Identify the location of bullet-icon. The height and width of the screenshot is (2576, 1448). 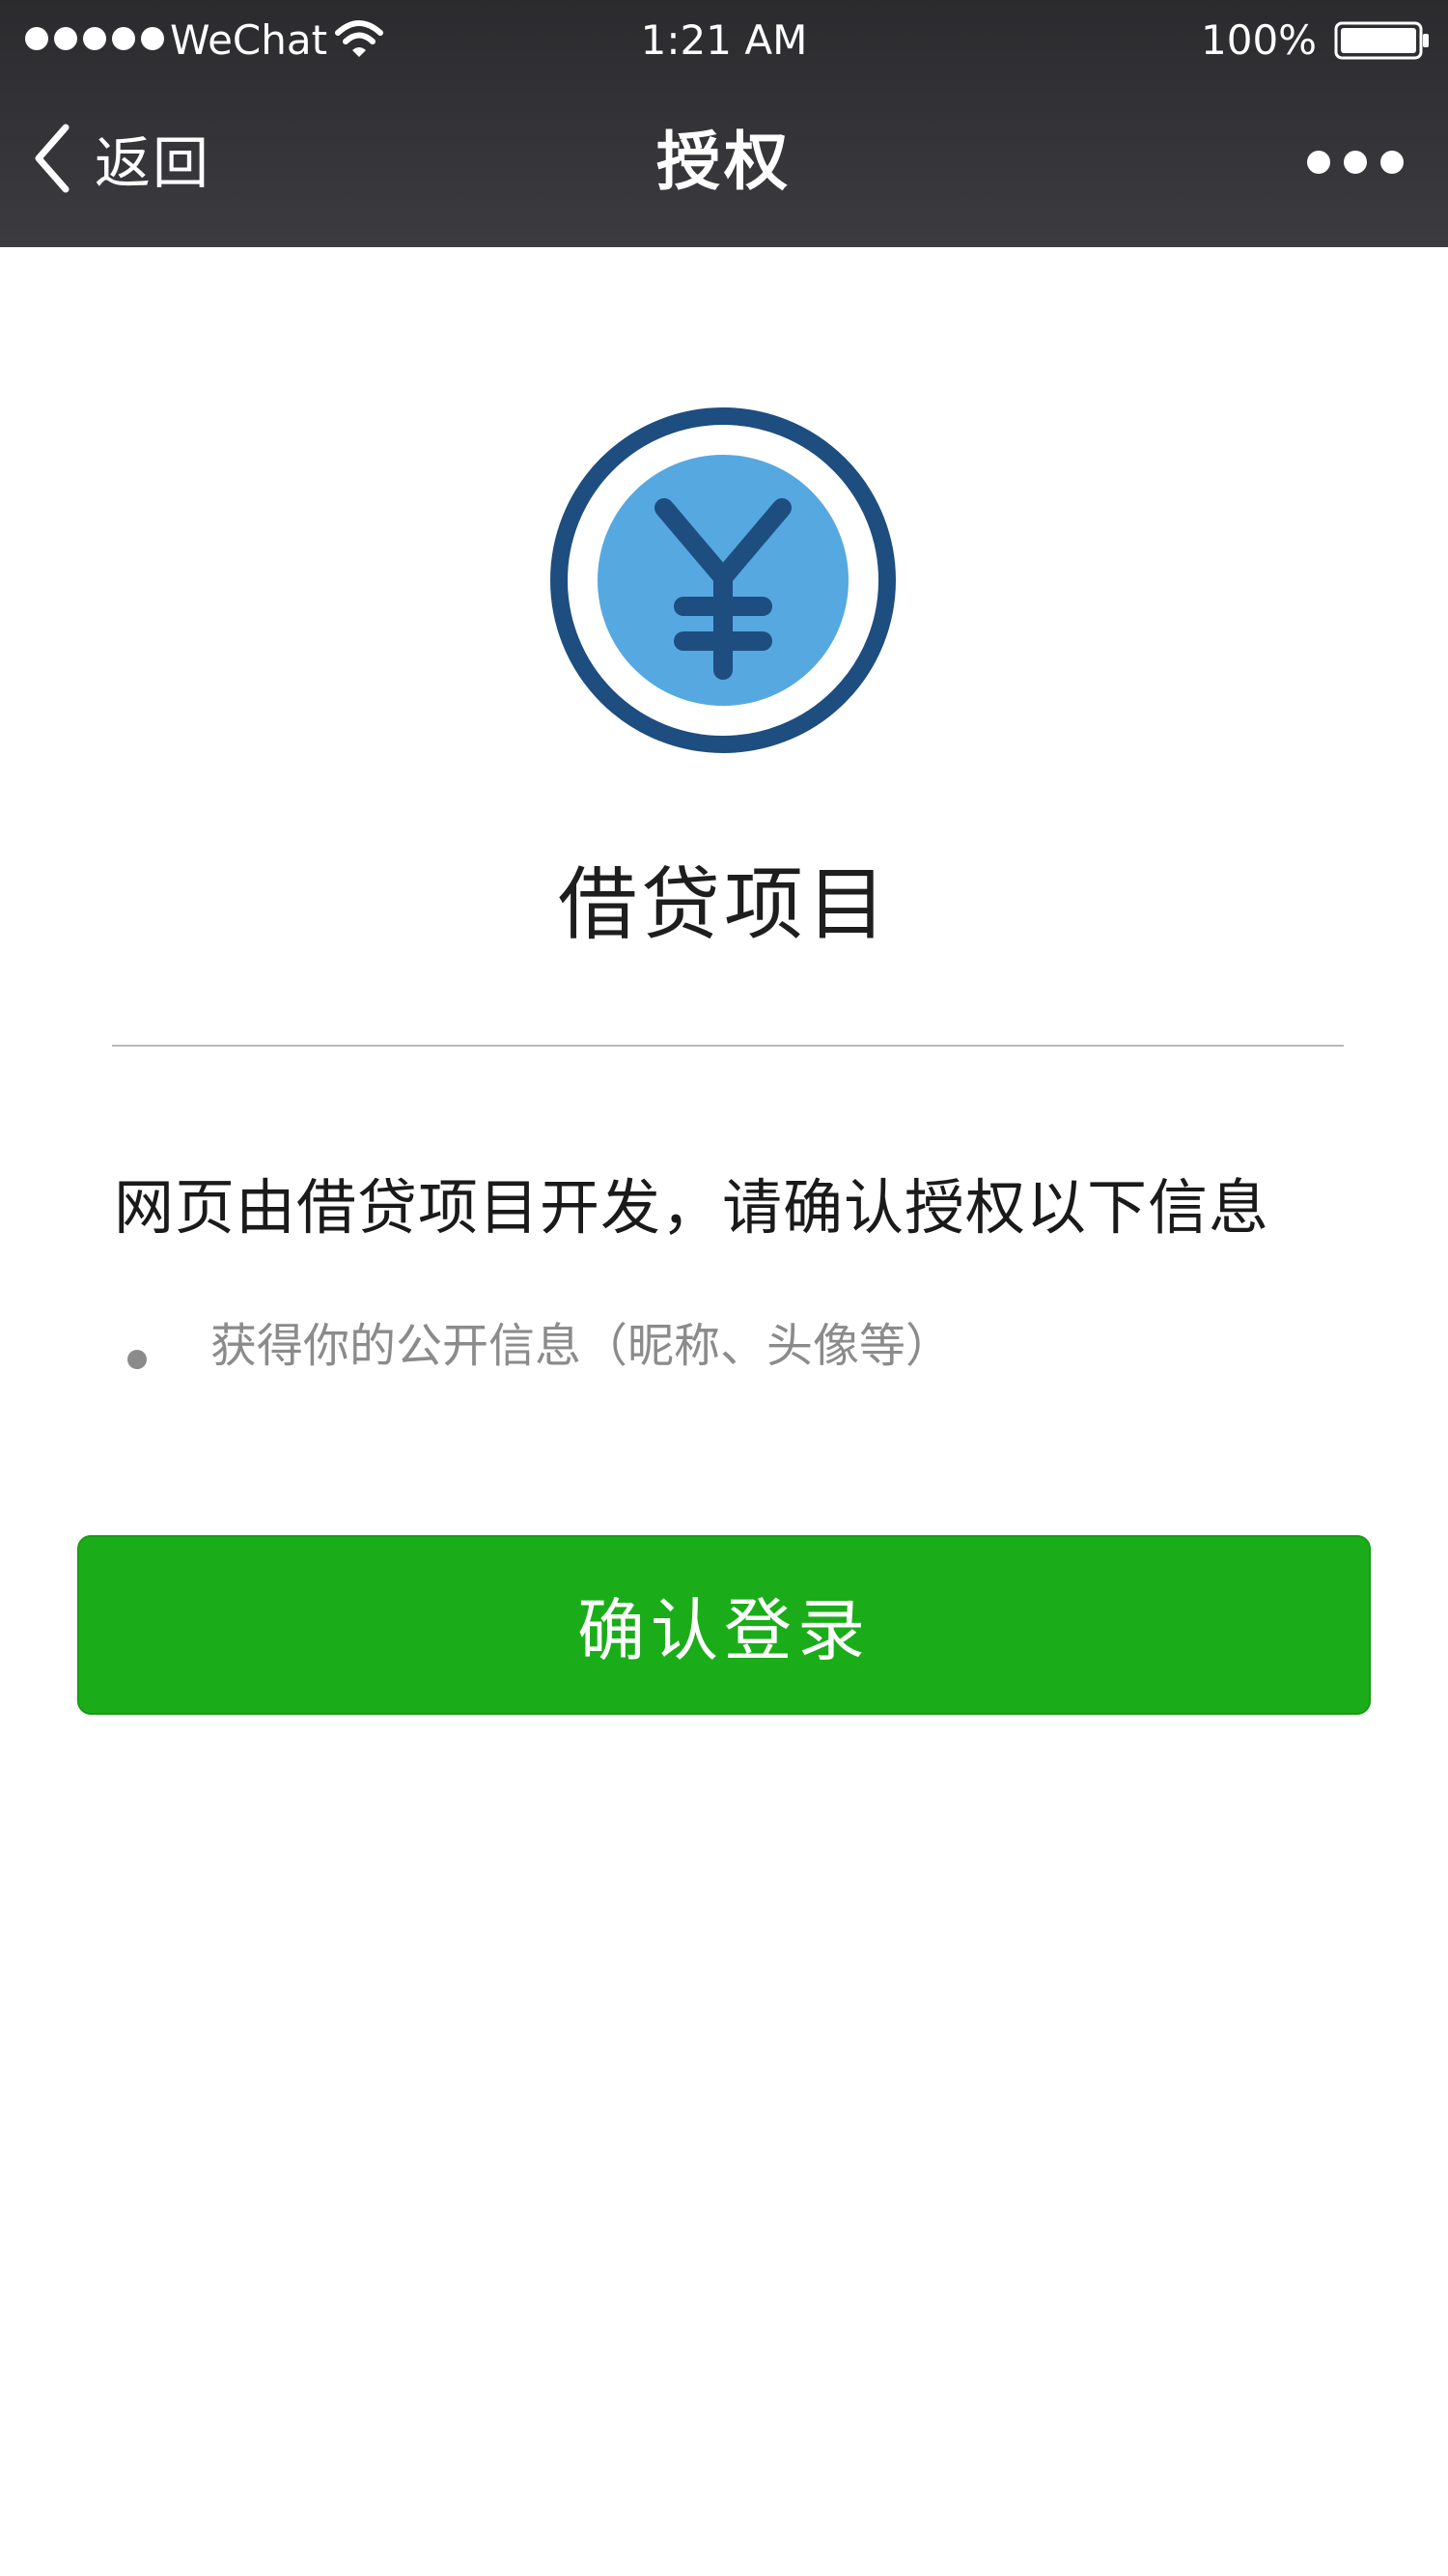
(137, 1360).